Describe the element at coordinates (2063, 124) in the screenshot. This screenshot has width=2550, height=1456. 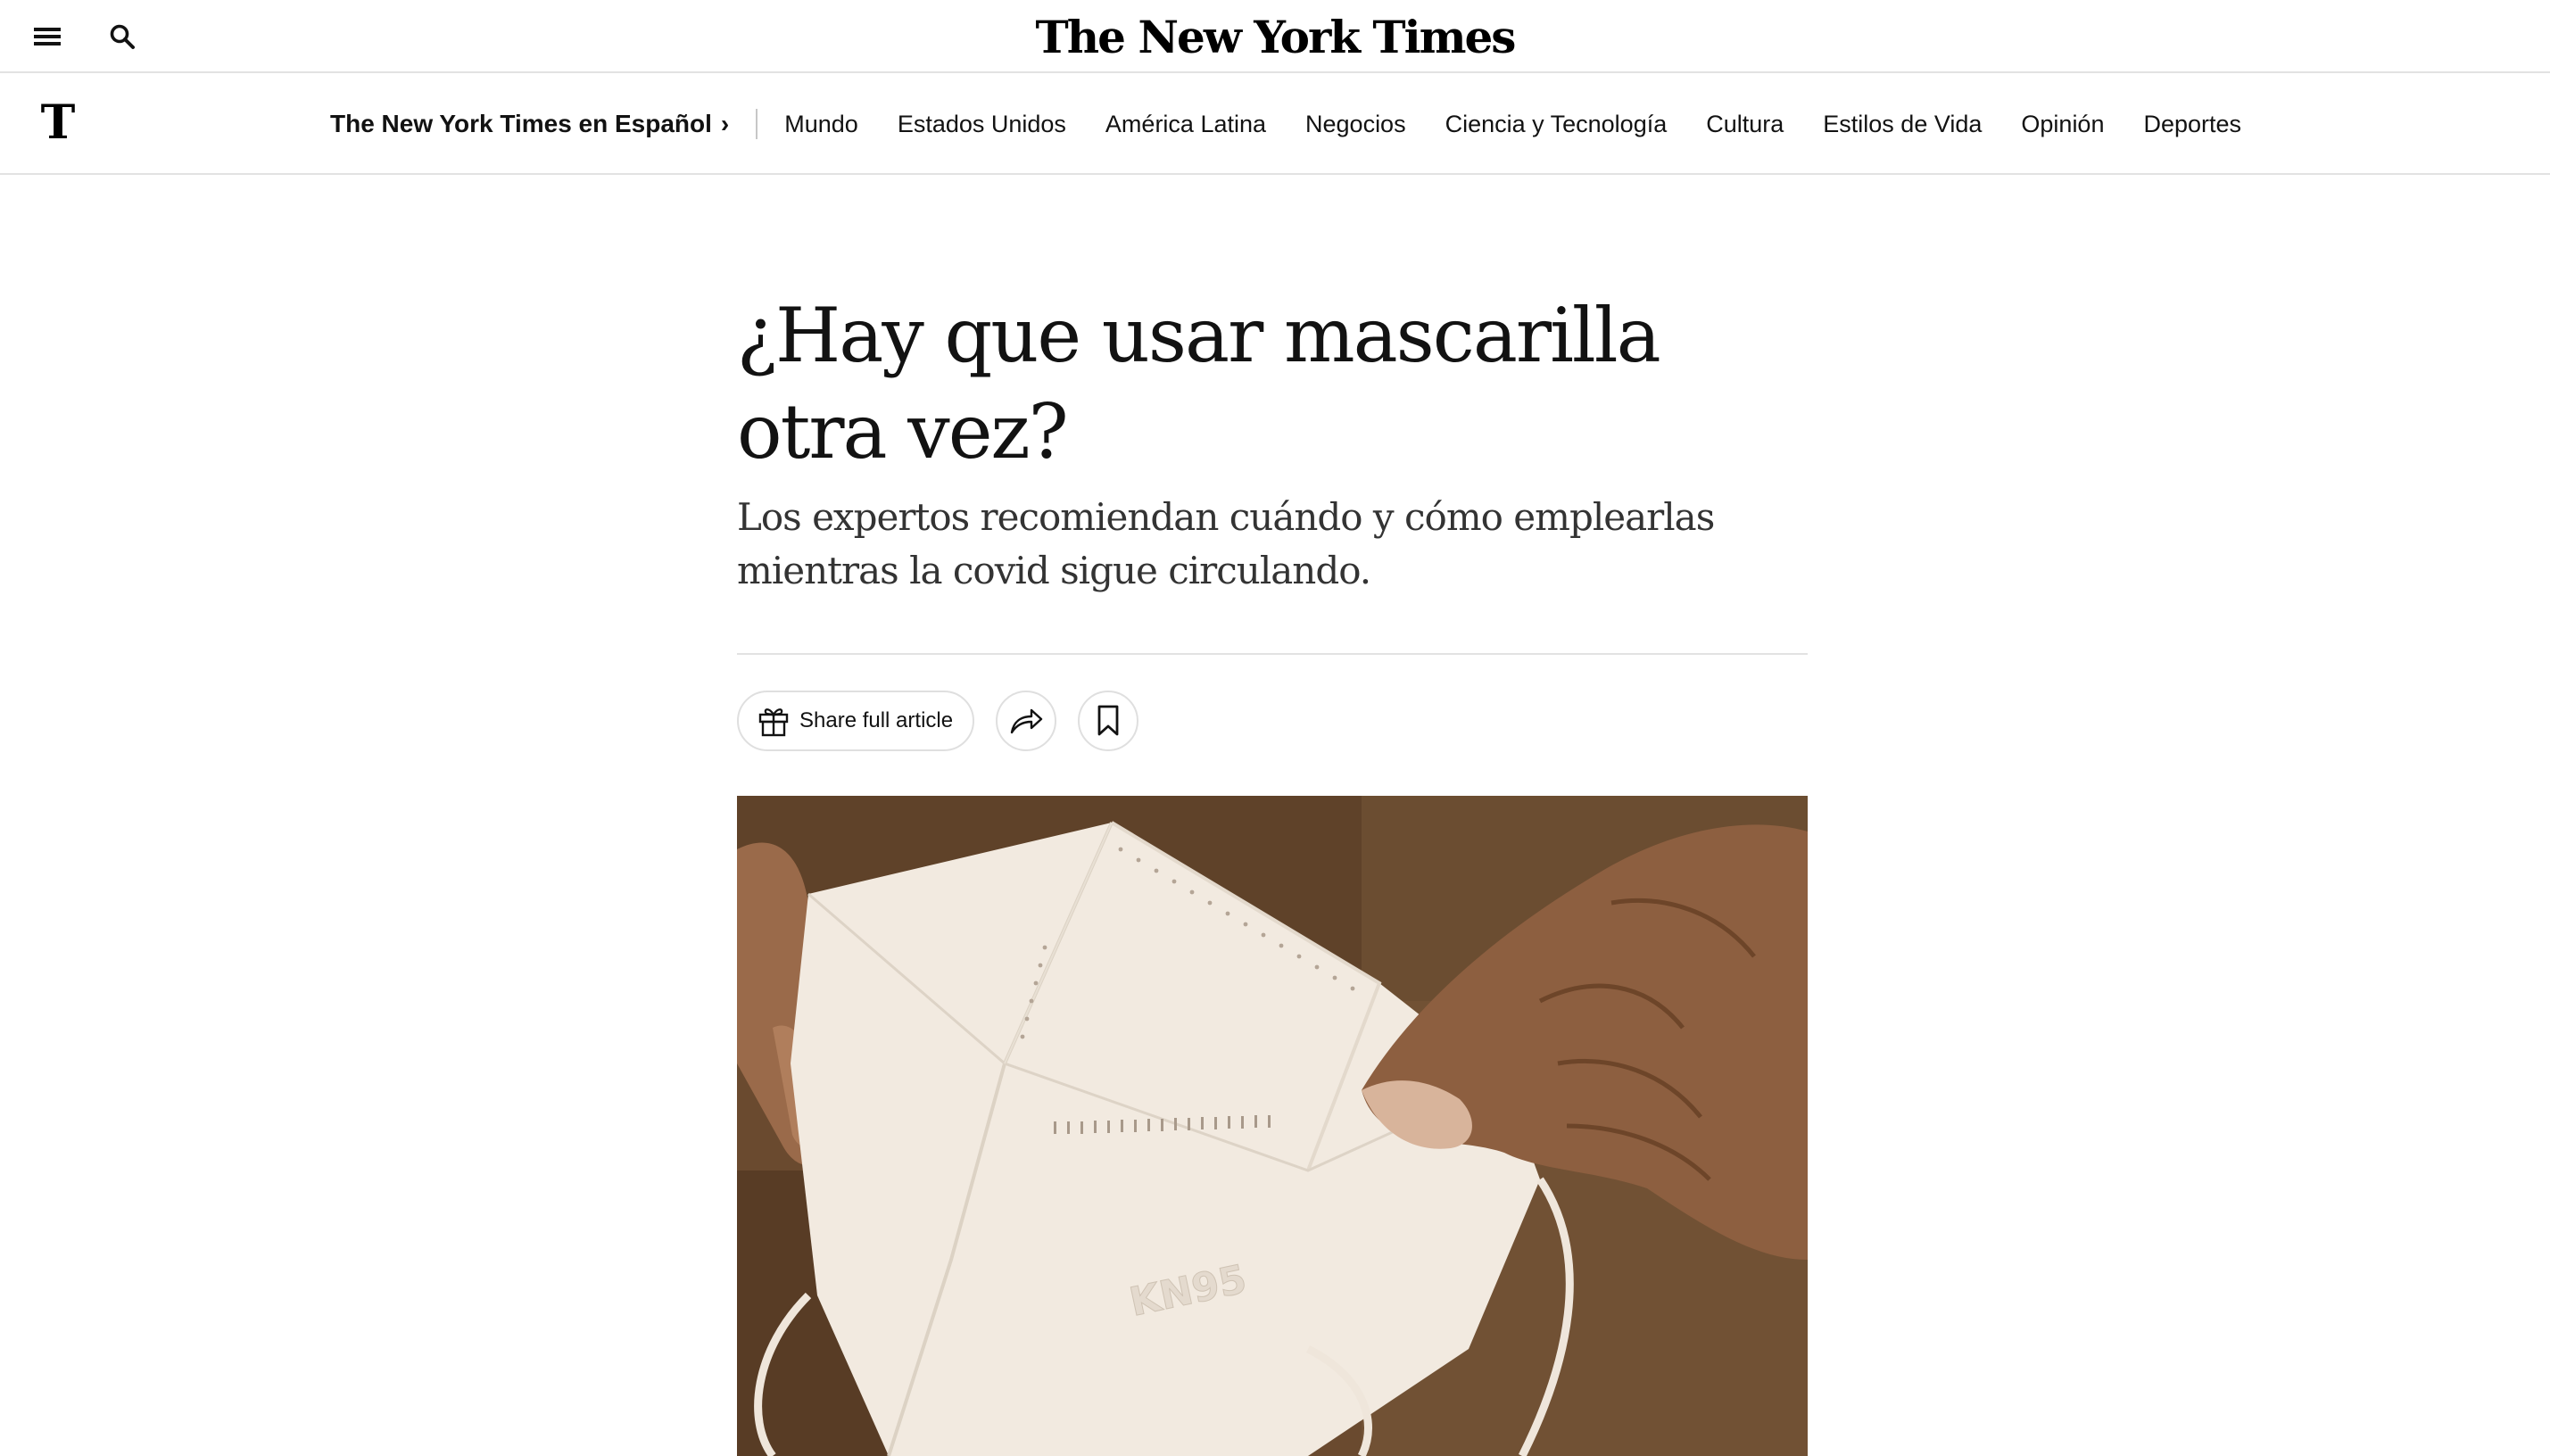
I see `nav-item-opinion: Opinión` at that location.